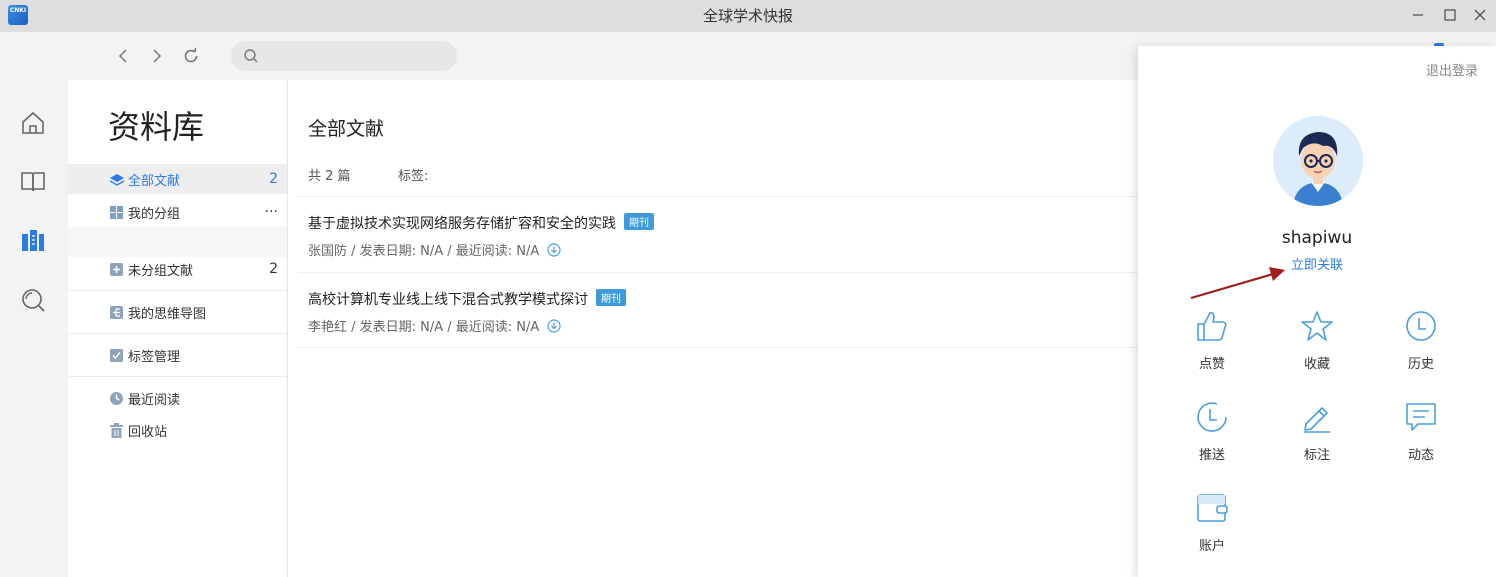 The width and height of the screenshot is (1496, 577). I want to click on library-item-all-docs: 全部文献 2, so click(177, 179).